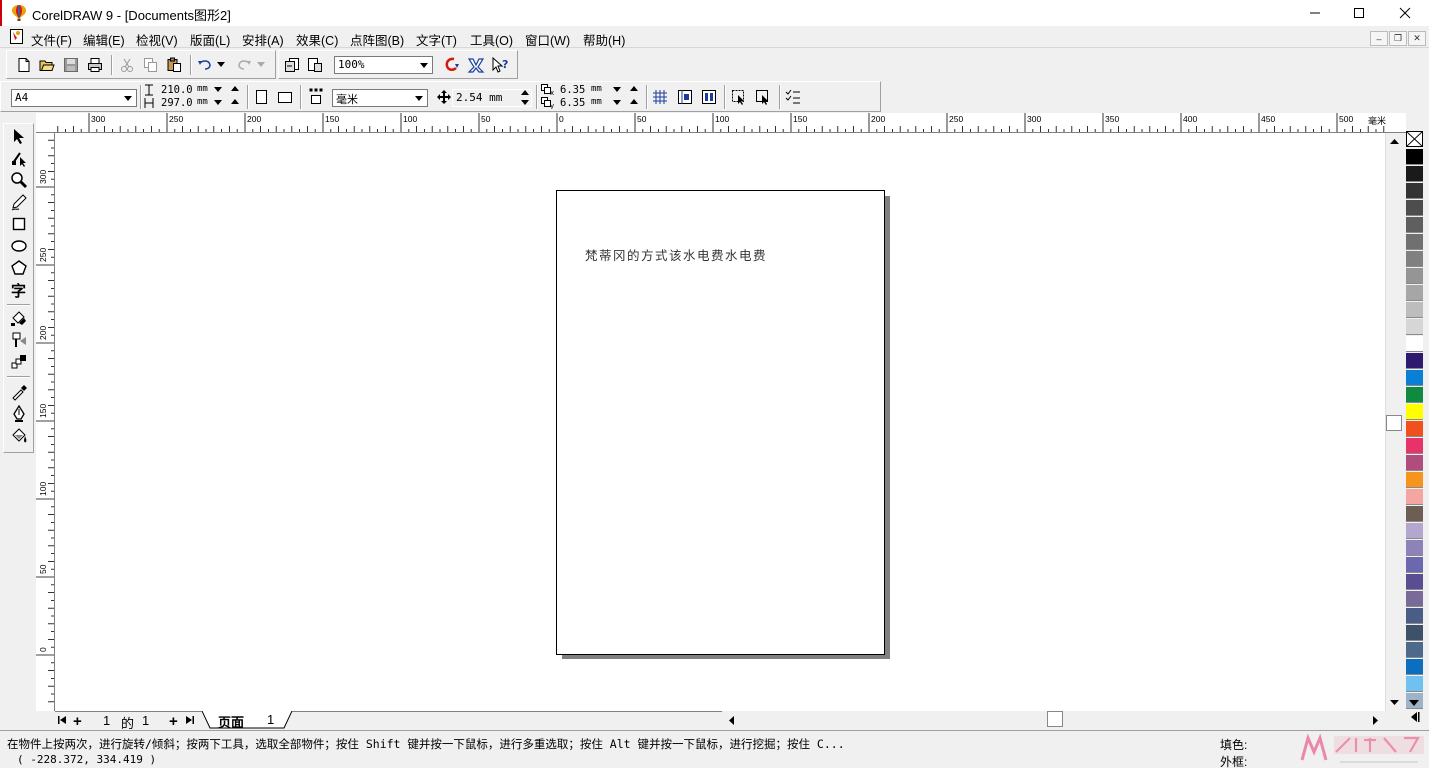 The width and height of the screenshot is (1429, 768). Describe the element at coordinates (732, 720) in the screenshot. I see `scroll-left-button` at that location.